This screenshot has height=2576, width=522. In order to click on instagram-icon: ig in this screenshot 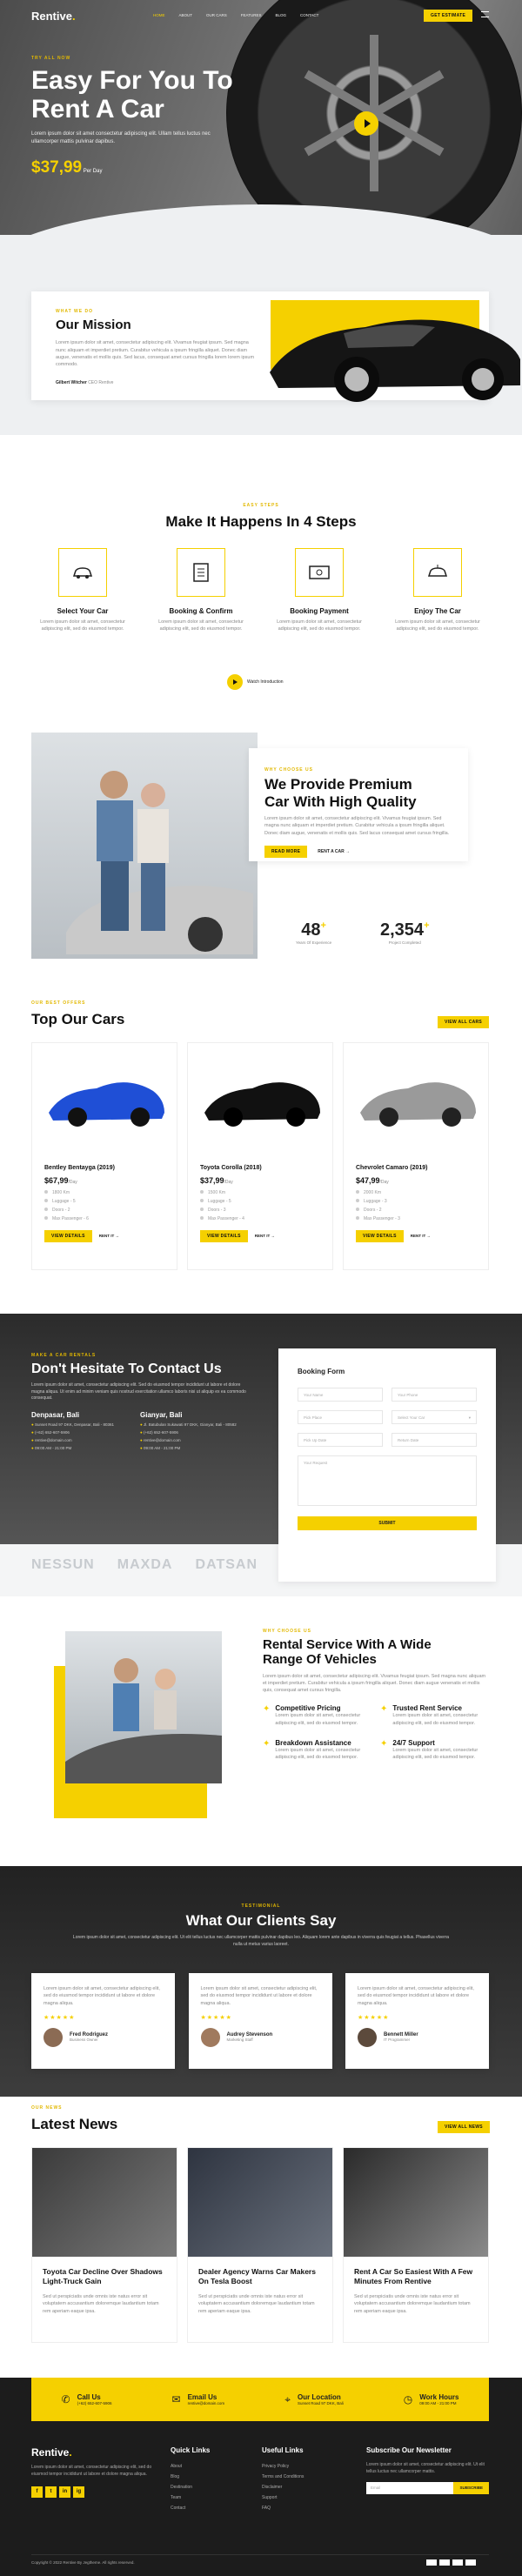, I will do `click(78, 2492)`.